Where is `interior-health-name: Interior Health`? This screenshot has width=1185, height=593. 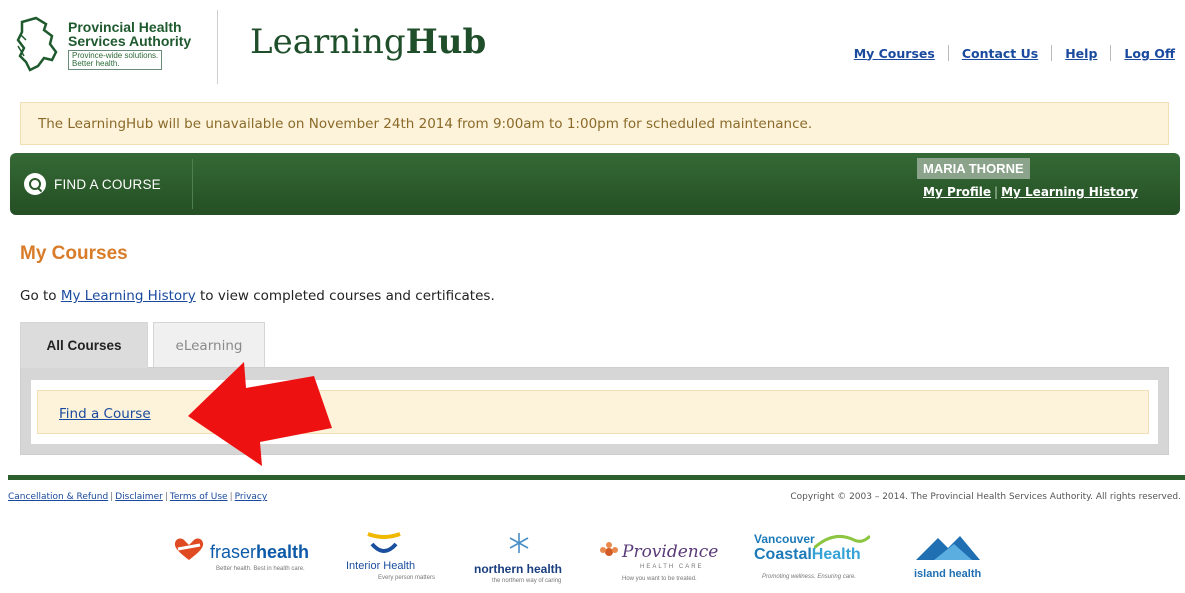
interior-health-name: Interior Health is located at coordinates (381, 566).